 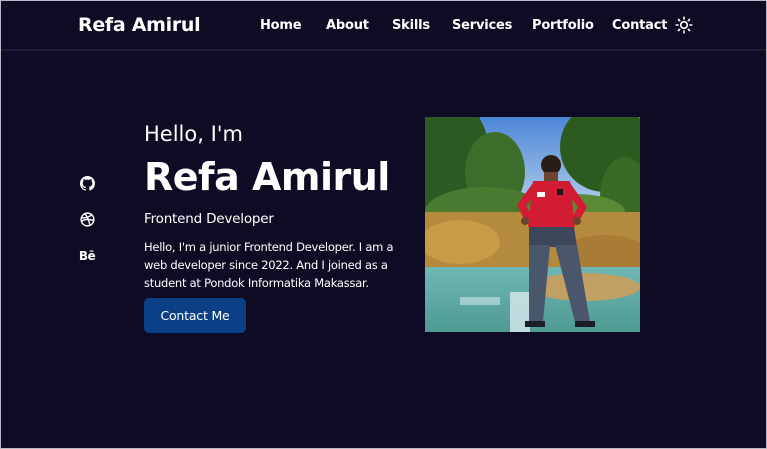 What do you see at coordinates (267, 177) in the screenshot?
I see `hero-name: Refa Amirul` at bounding box center [267, 177].